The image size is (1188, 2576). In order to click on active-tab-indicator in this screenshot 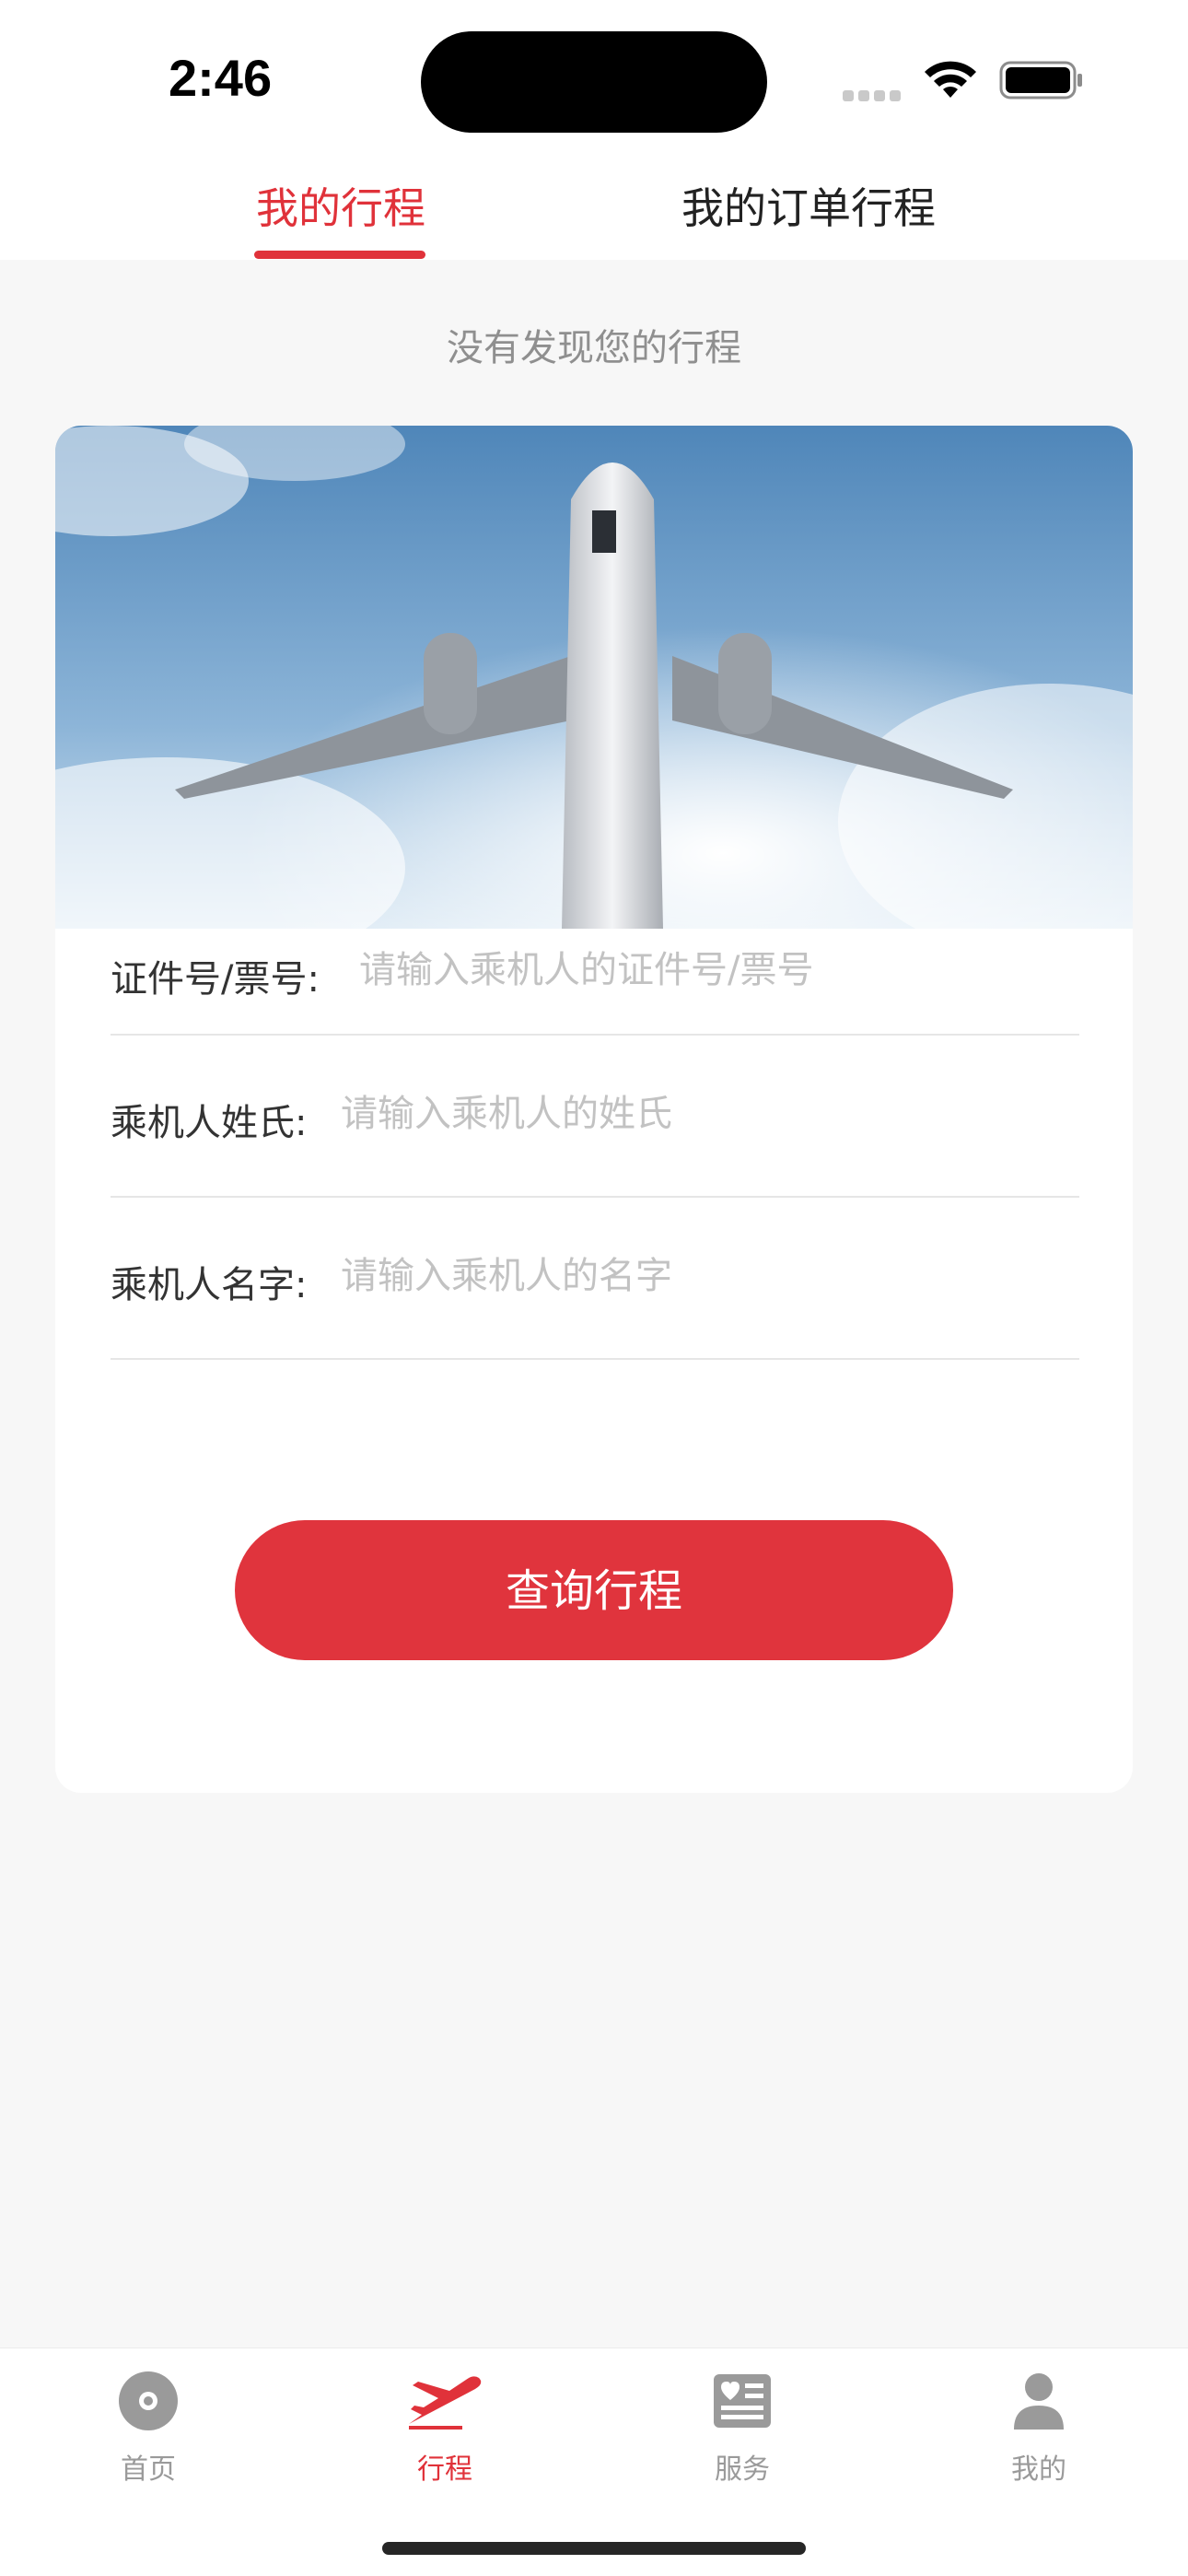, I will do `click(339, 255)`.